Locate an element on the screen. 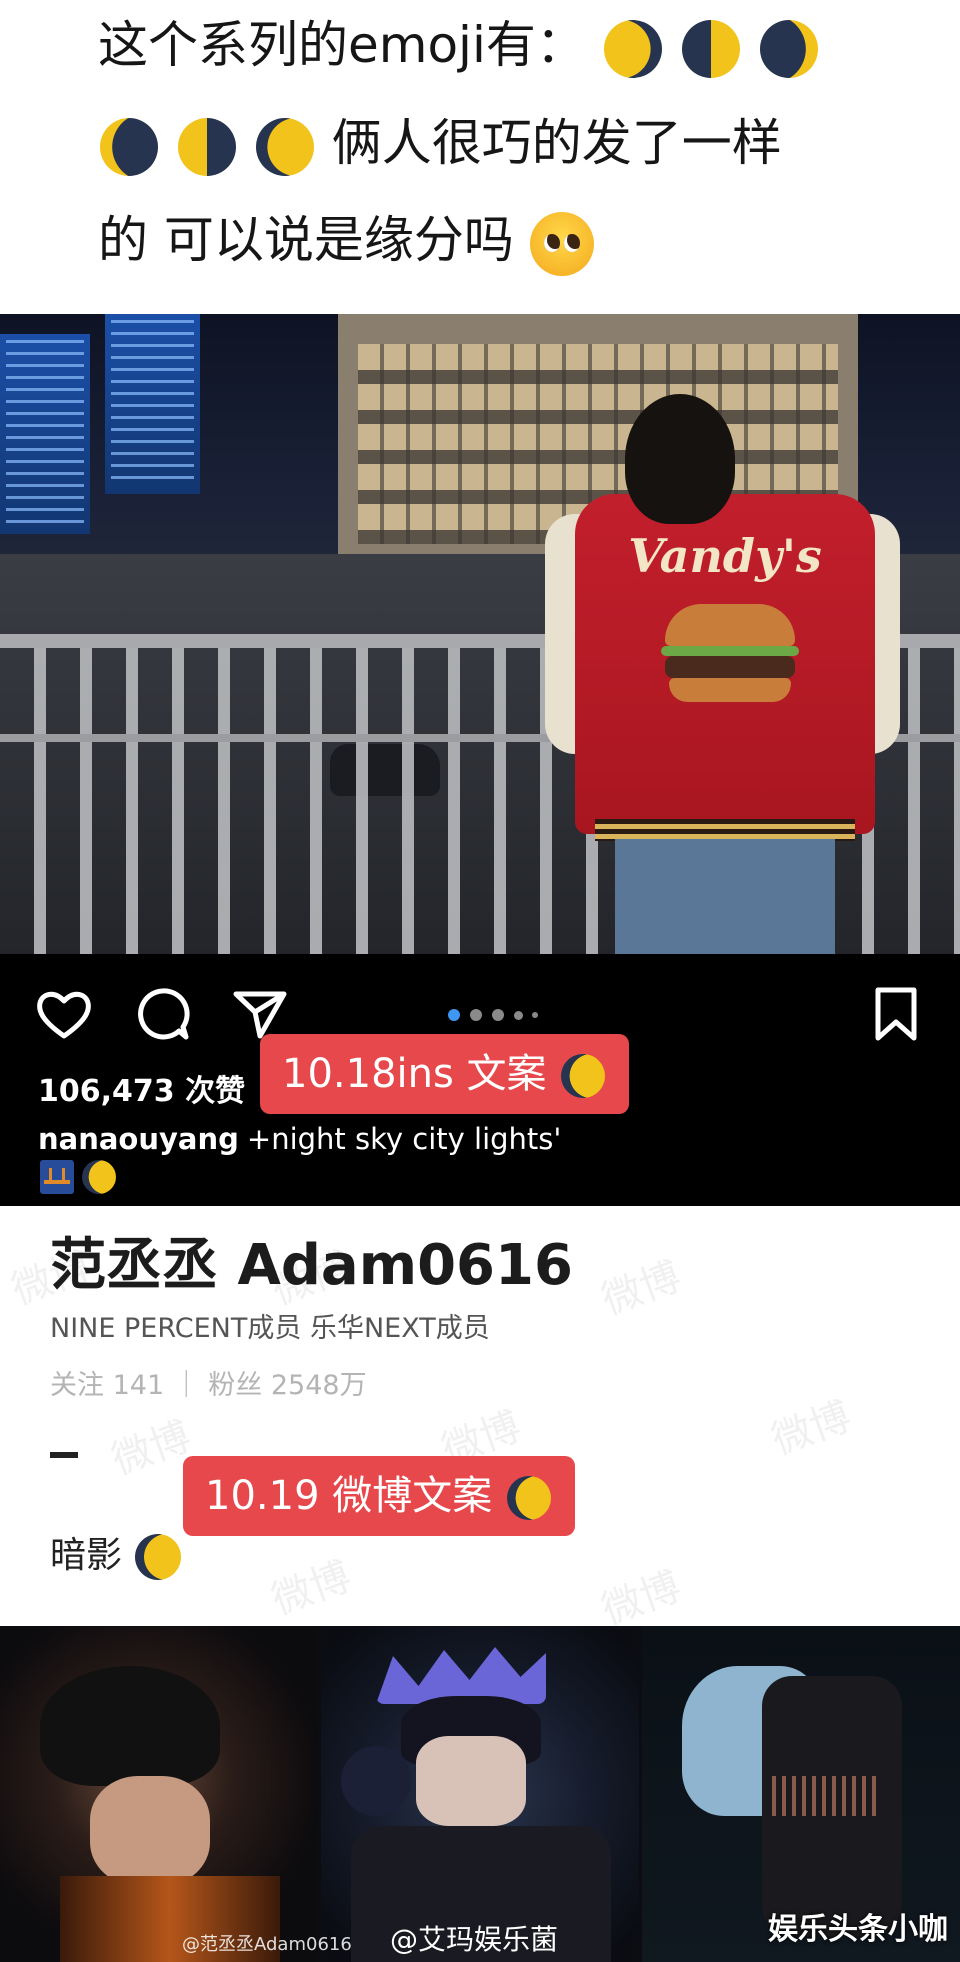  photo-credit-2: @艾玛娱乐菌 is located at coordinates (474, 1939).